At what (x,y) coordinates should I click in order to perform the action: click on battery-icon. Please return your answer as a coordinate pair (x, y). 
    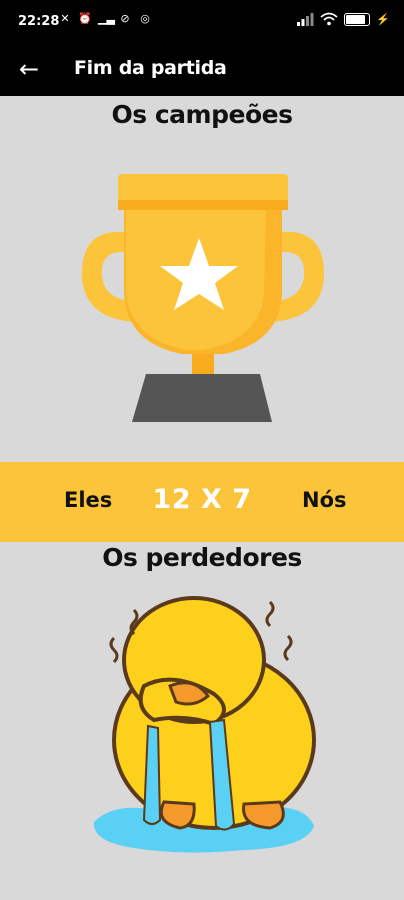
    Looking at the image, I should click on (357, 19).